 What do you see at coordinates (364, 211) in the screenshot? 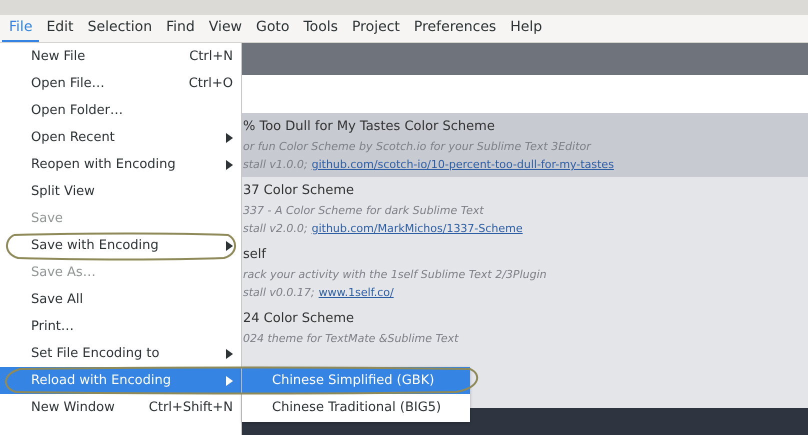
I see `package-description: 337 - A Color Scheme for dark Sublime Text` at bounding box center [364, 211].